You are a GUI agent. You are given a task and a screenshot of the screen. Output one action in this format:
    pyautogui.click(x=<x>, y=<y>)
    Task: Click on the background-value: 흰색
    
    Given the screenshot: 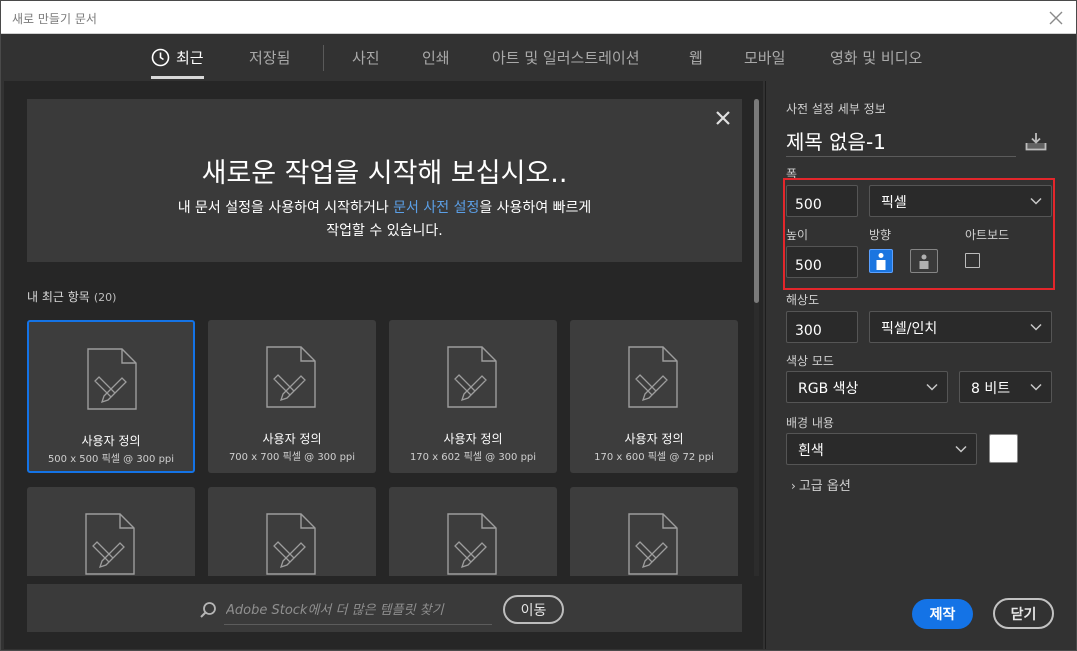 What is the action you would take?
    pyautogui.click(x=811, y=451)
    